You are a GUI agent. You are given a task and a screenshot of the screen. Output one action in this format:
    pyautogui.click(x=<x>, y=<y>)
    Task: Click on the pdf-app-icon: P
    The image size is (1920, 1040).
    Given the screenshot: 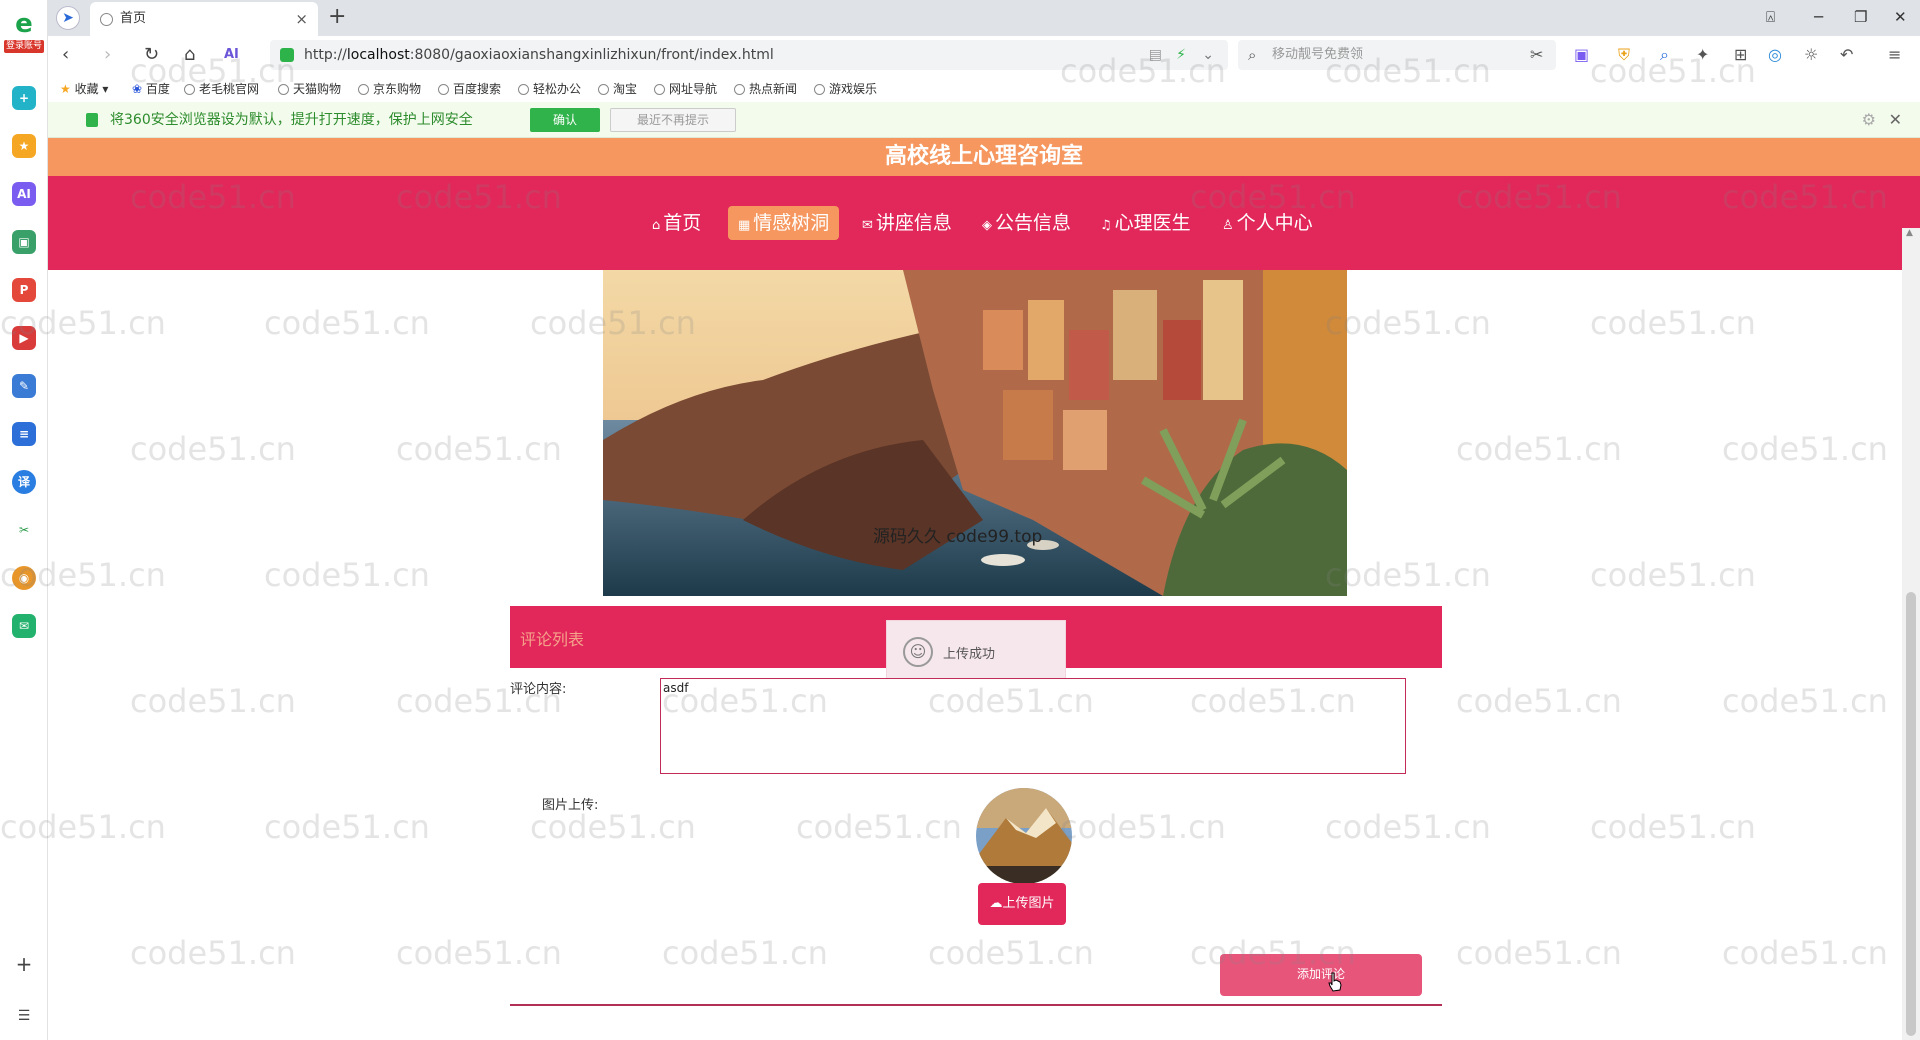 What is the action you would take?
    pyautogui.click(x=24, y=290)
    